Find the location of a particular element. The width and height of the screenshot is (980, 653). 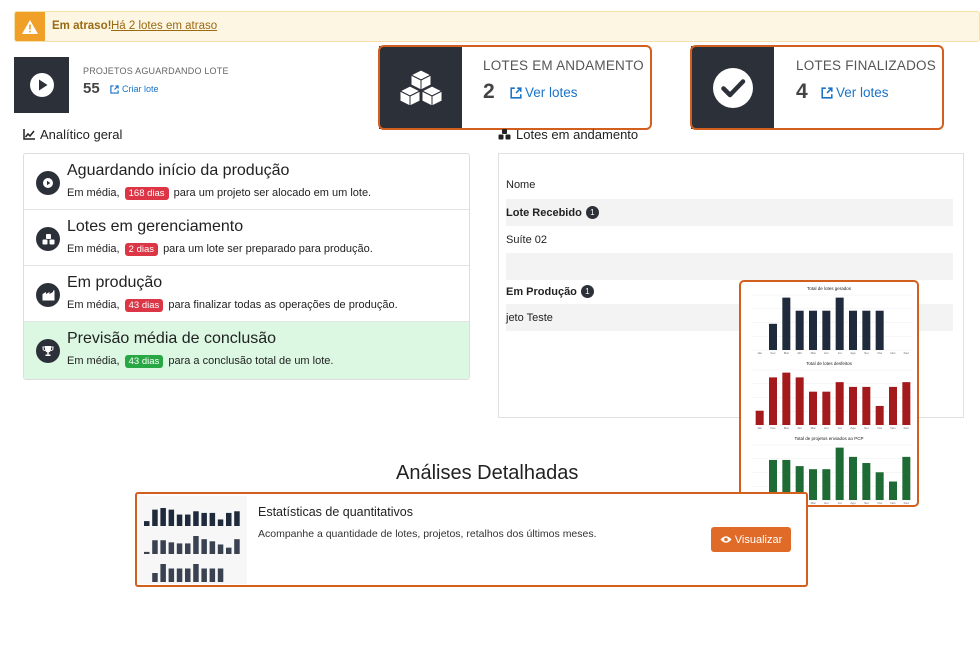

tick-label: Jul is located at coordinates (840, 428).